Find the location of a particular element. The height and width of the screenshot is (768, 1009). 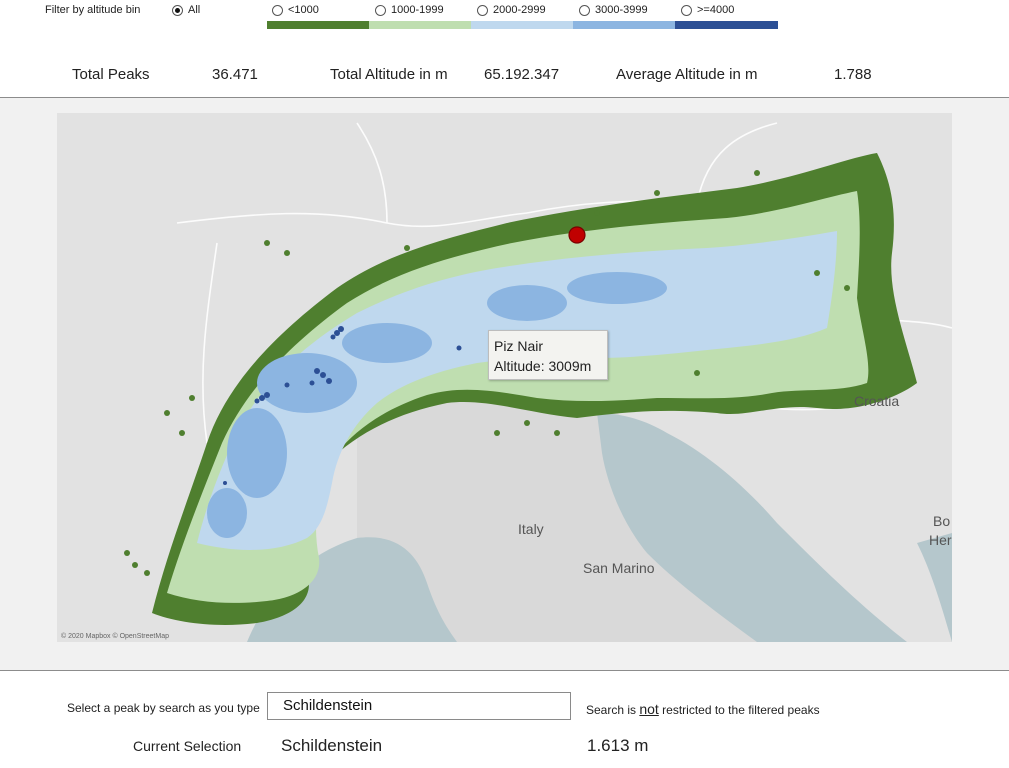

legend-swatch-gte4000 is located at coordinates (726, 25).